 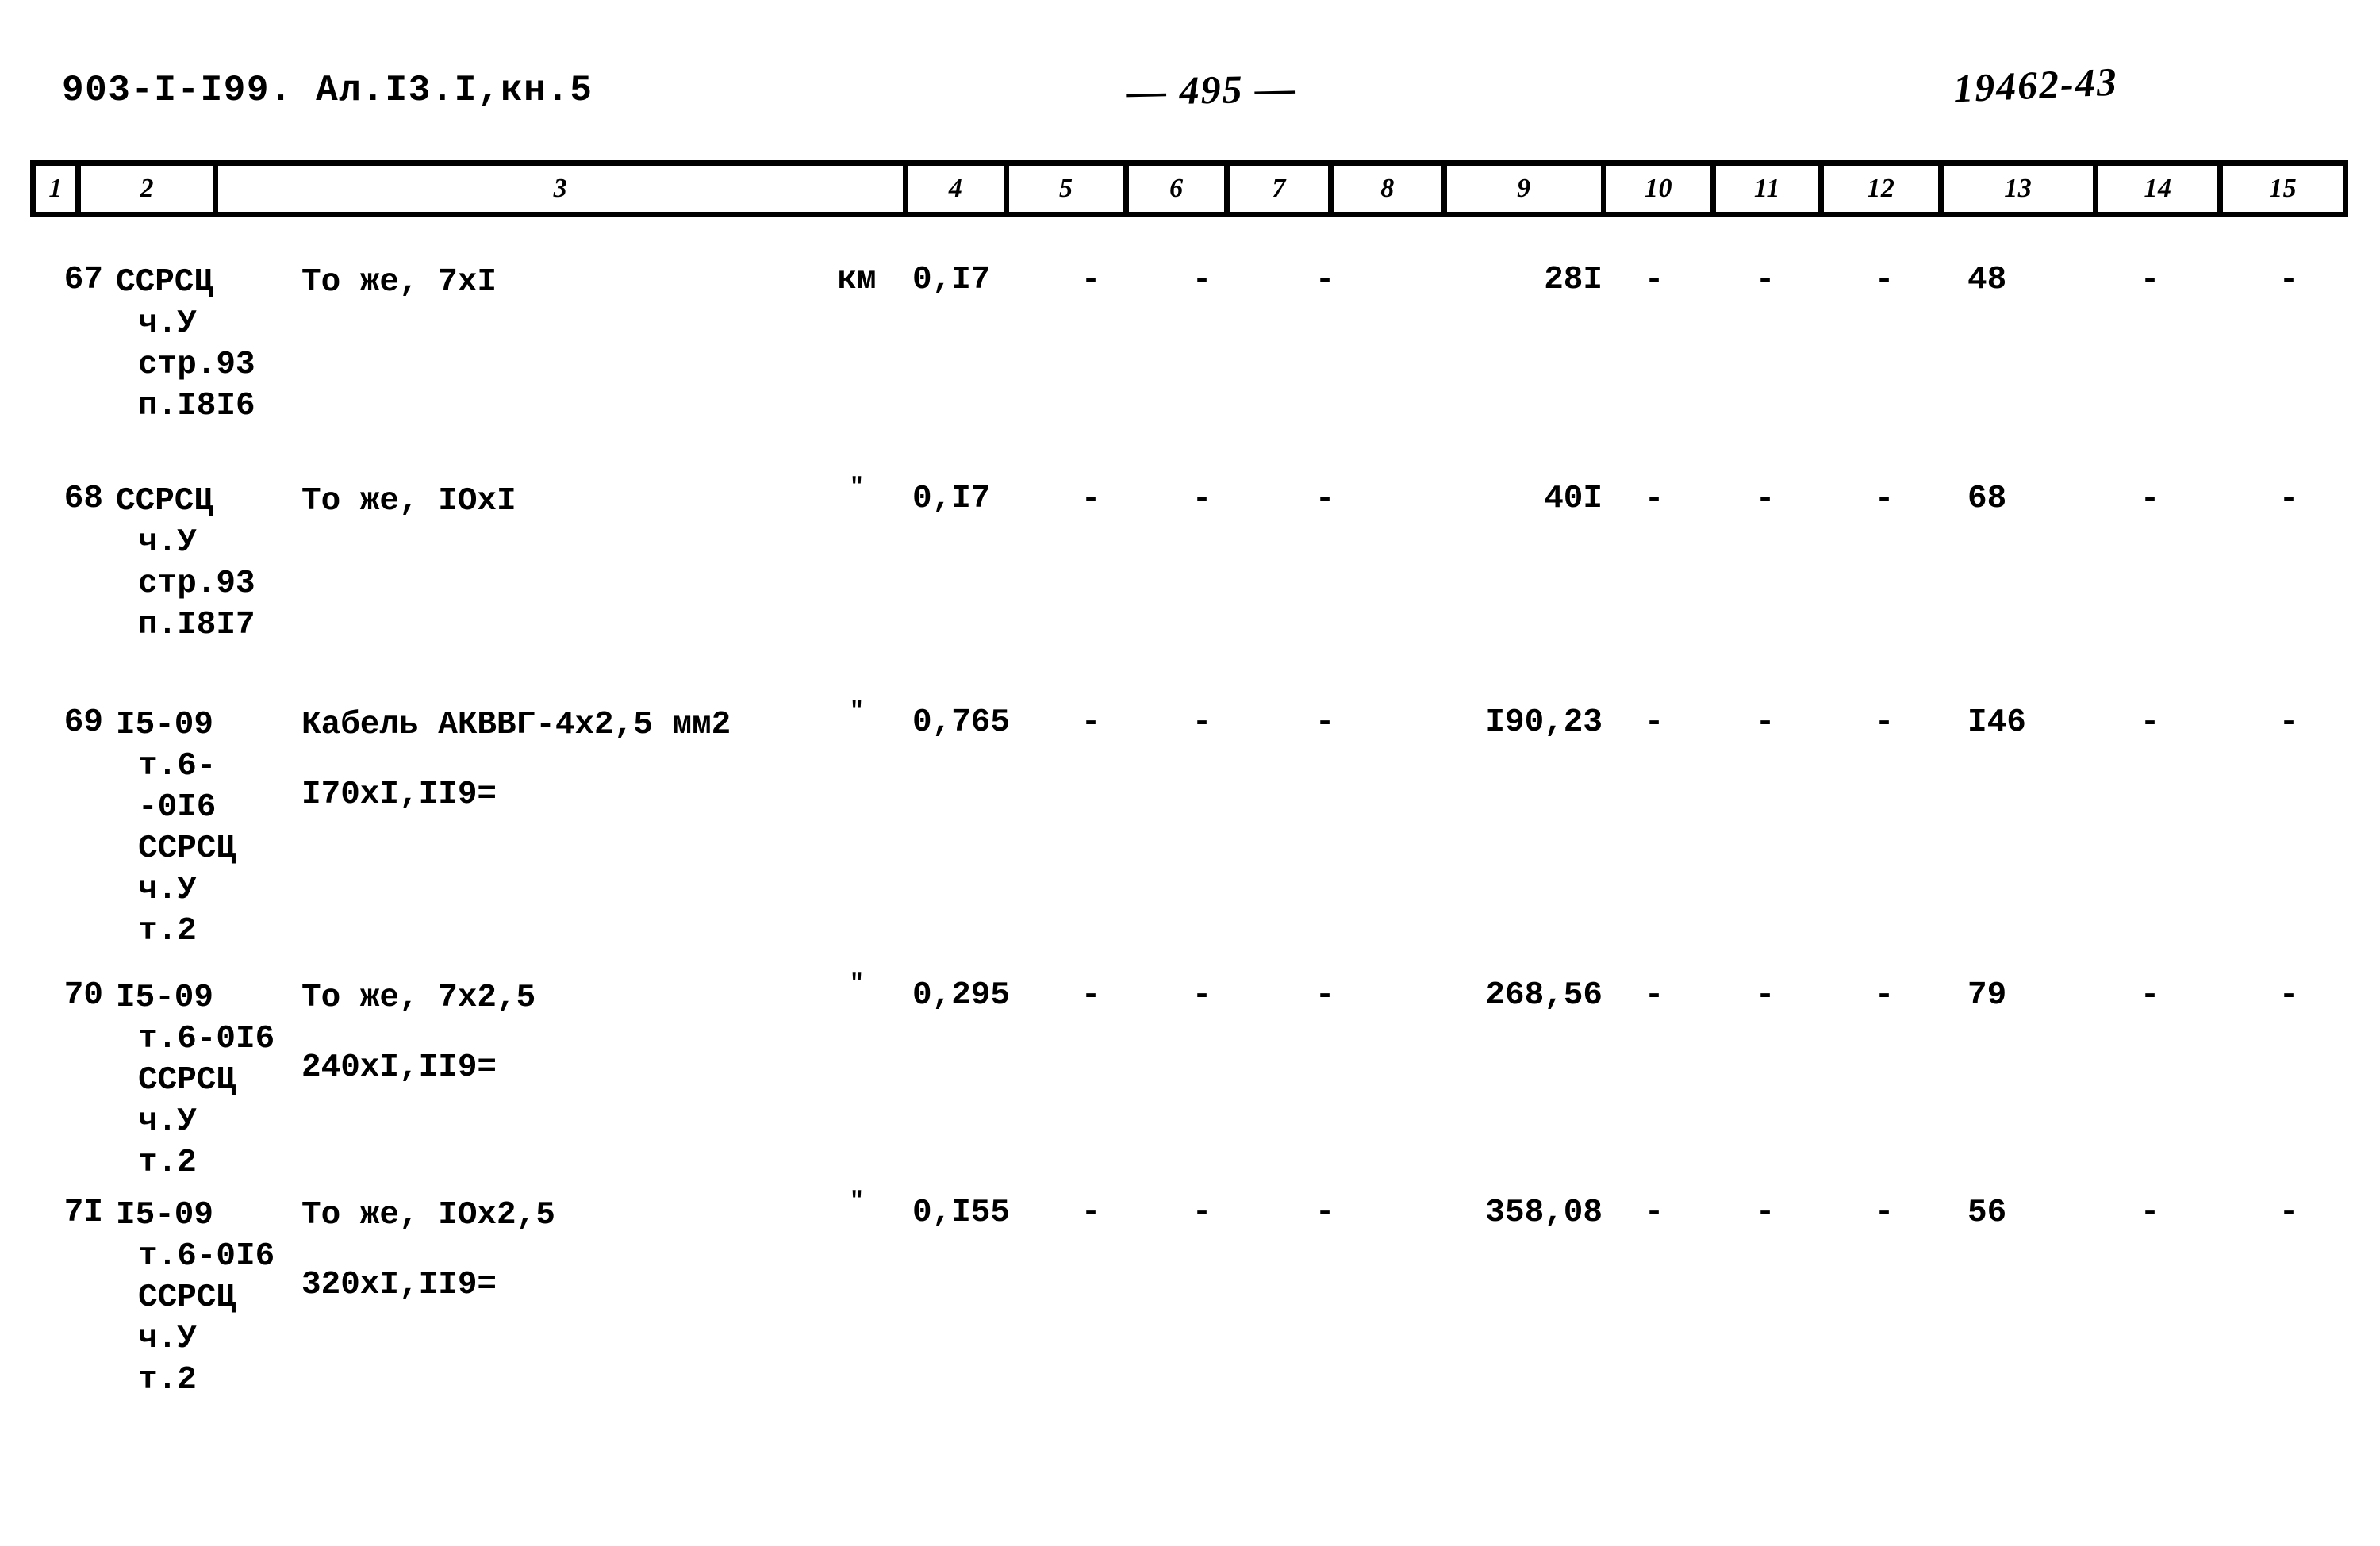 What do you see at coordinates (1987, 995) in the screenshot?
I see `row-col13-value: 79` at bounding box center [1987, 995].